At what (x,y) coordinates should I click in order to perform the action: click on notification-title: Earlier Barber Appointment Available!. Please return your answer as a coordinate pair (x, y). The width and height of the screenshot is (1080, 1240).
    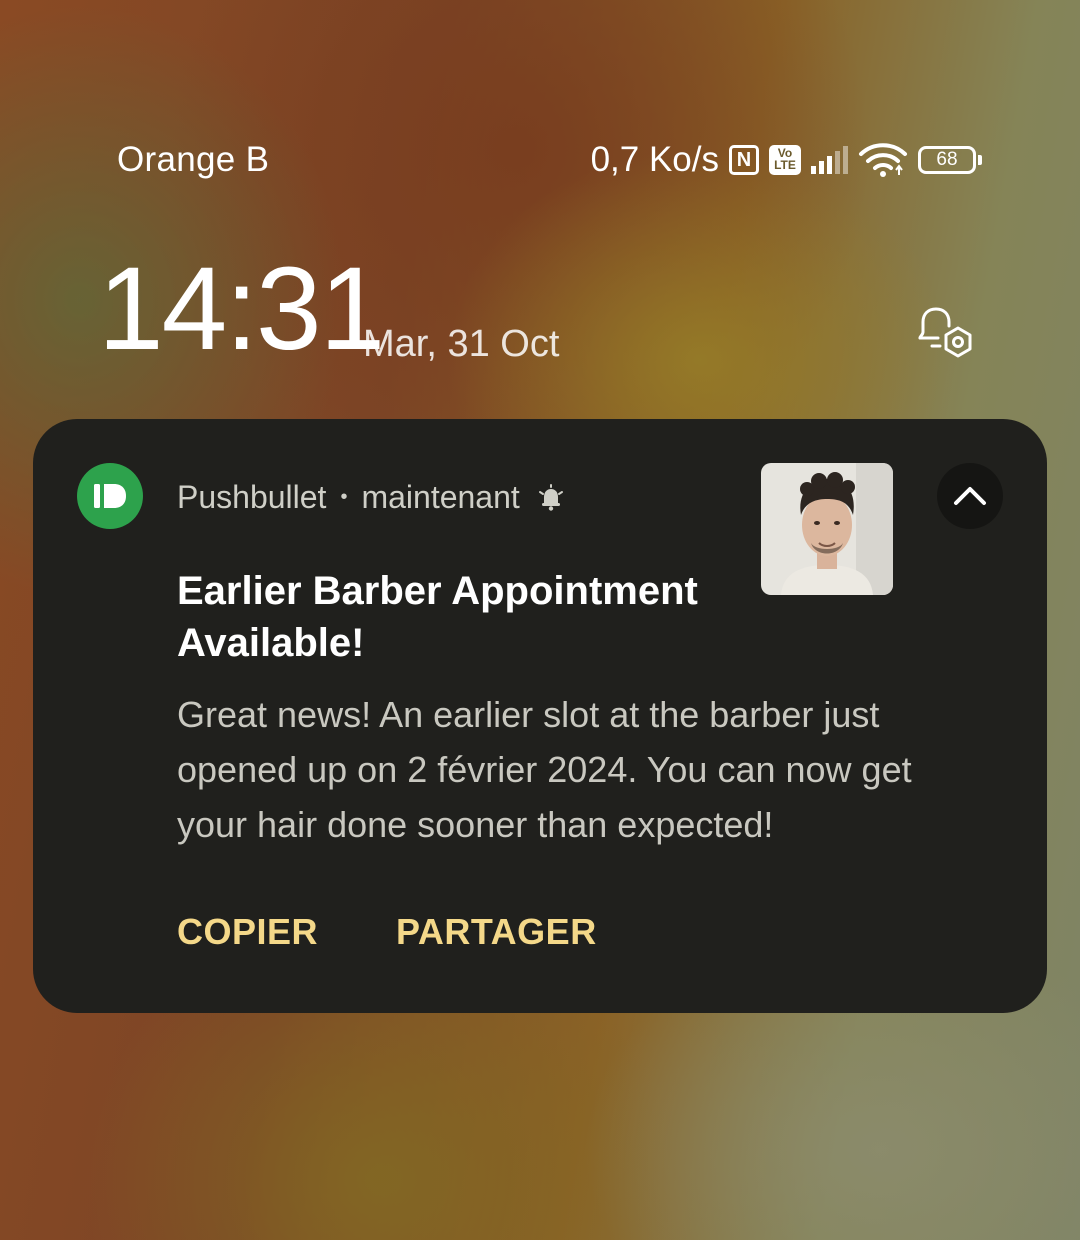
    Looking at the image, I should click on (437, 617).